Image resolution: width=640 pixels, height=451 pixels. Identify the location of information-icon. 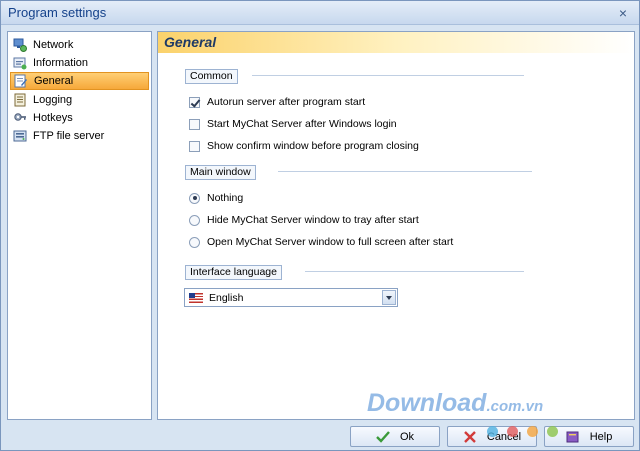
(20, 63).